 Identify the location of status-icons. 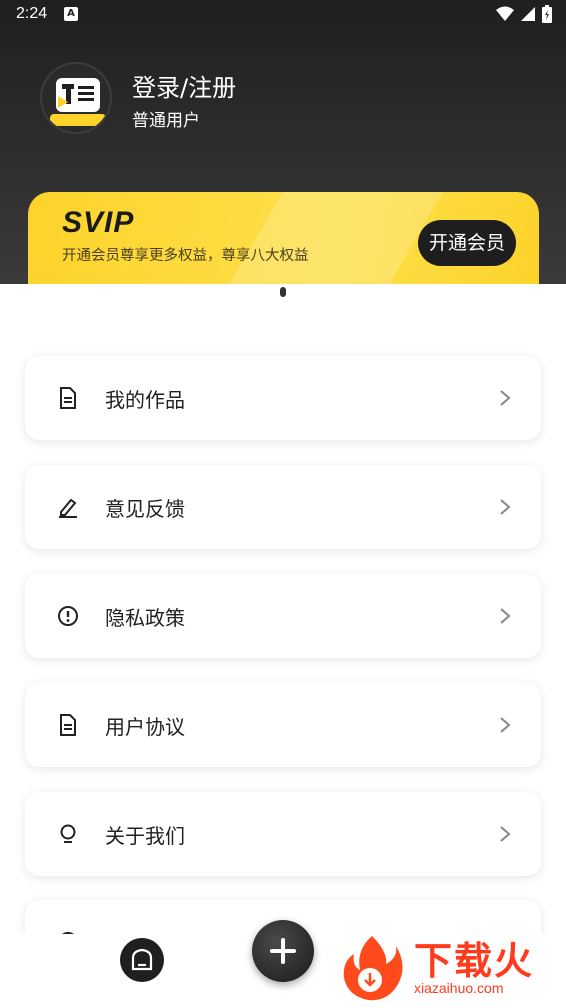
(524, 14).